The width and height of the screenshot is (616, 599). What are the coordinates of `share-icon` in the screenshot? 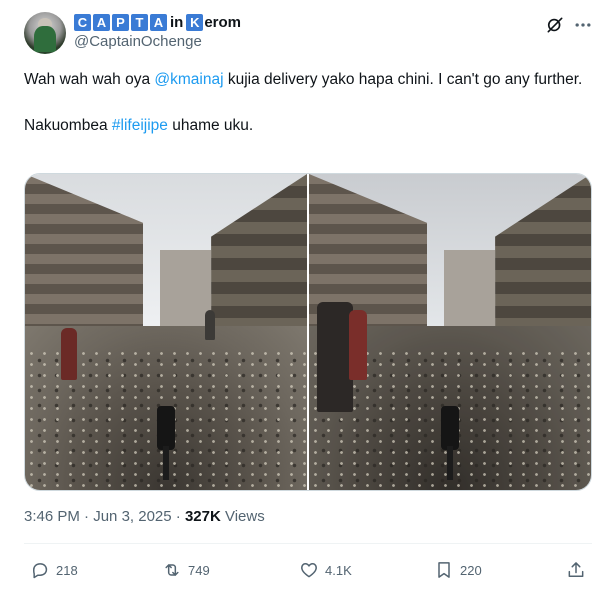 It's located at (576, 569).